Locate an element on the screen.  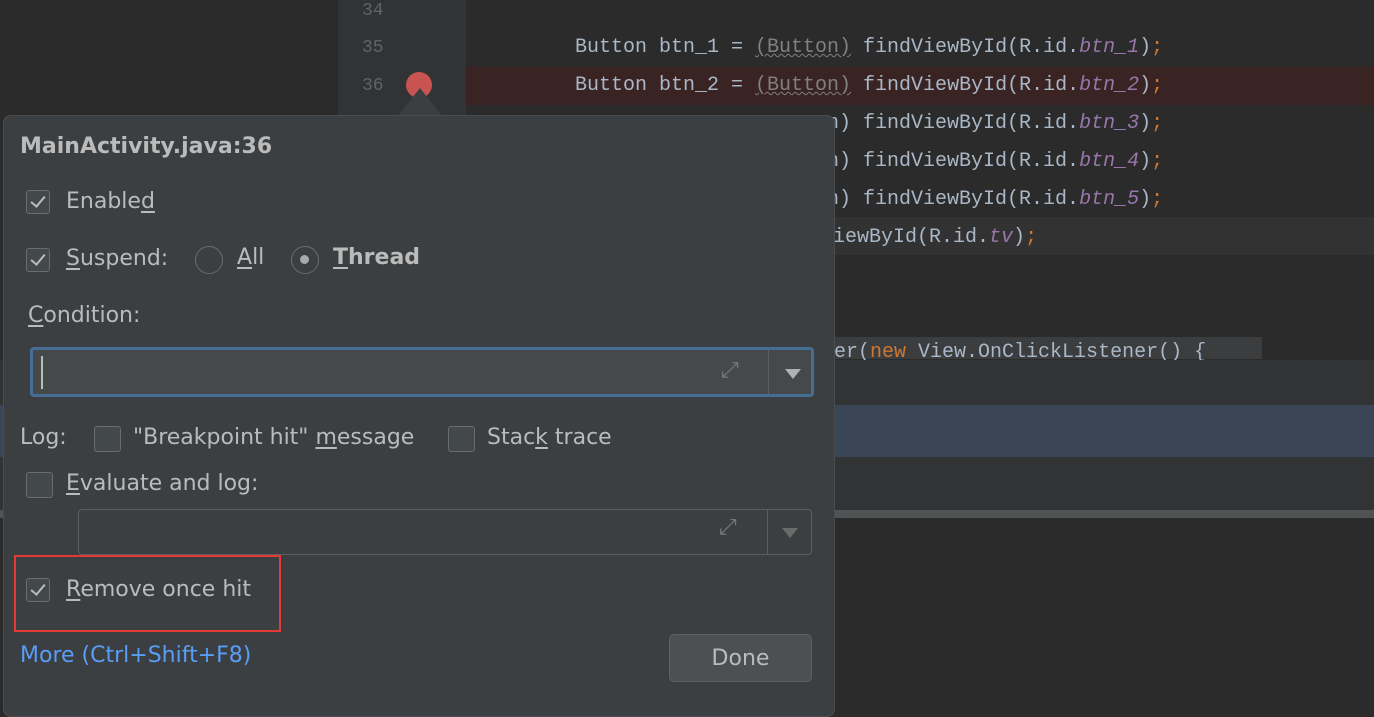
code-line-40: iewById(R.id.tv); is located at coordinates (935, 237).